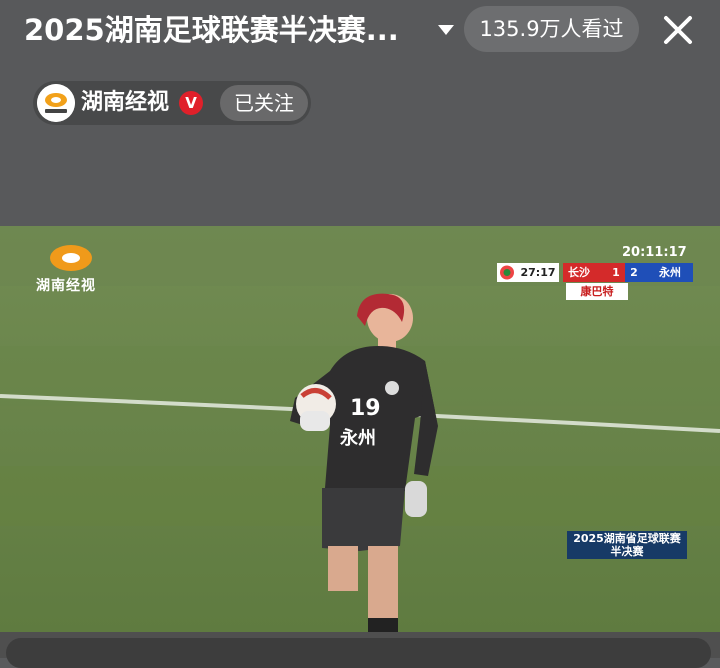 This screenshot has width=720, height=668. I want to click on jersey-text: 永州, so click(358, 438).